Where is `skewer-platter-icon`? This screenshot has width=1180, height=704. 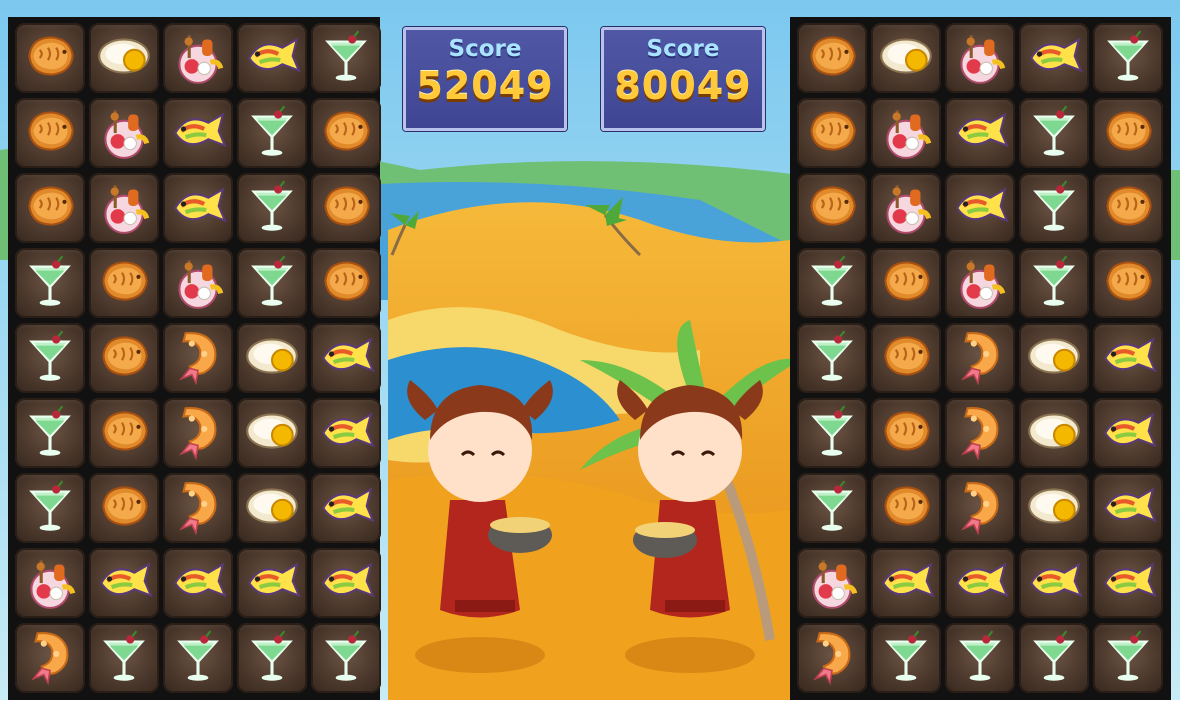
skewer-platter-icon is located at coordinates (906, 208).